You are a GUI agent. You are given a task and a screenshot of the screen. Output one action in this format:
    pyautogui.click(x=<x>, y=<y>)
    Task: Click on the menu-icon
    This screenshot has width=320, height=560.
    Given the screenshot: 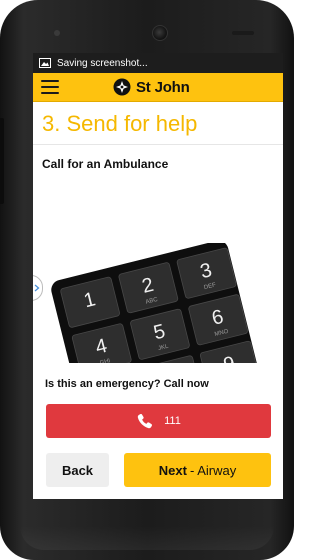 What is the action you would take?
    pyautogui.click(x=50, y=87)
    